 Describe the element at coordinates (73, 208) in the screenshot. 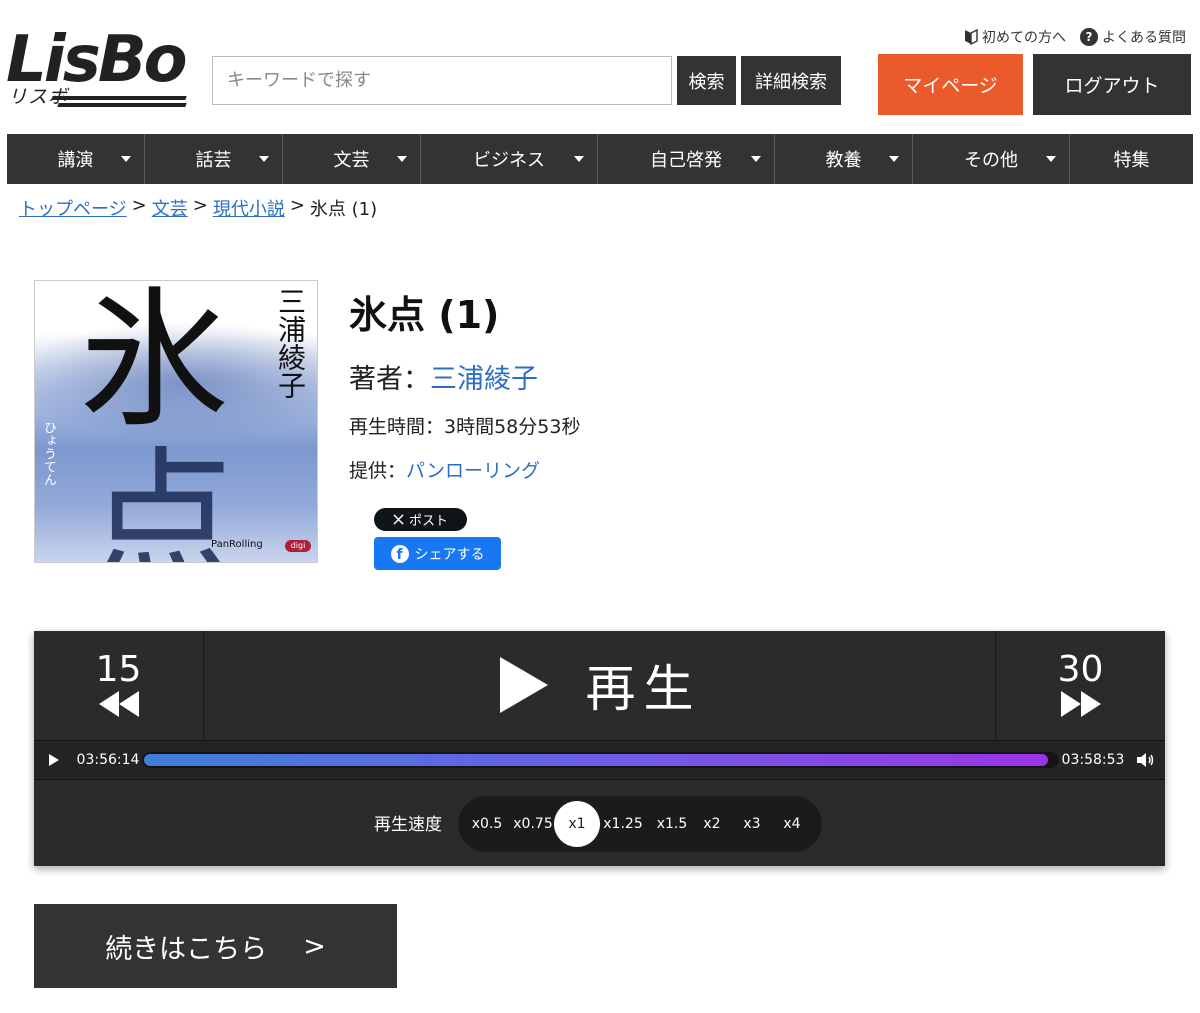

I see `breadcrumb-link-top: トップページ` at that location.